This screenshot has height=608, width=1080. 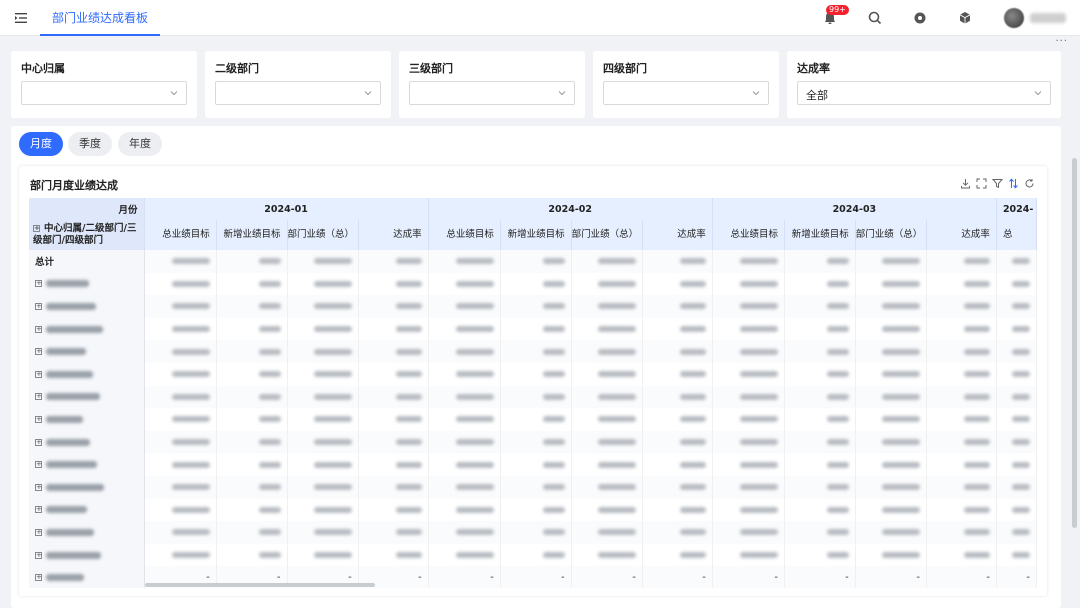 I want to click on refresh-icon, so click(x=1029, y=183).